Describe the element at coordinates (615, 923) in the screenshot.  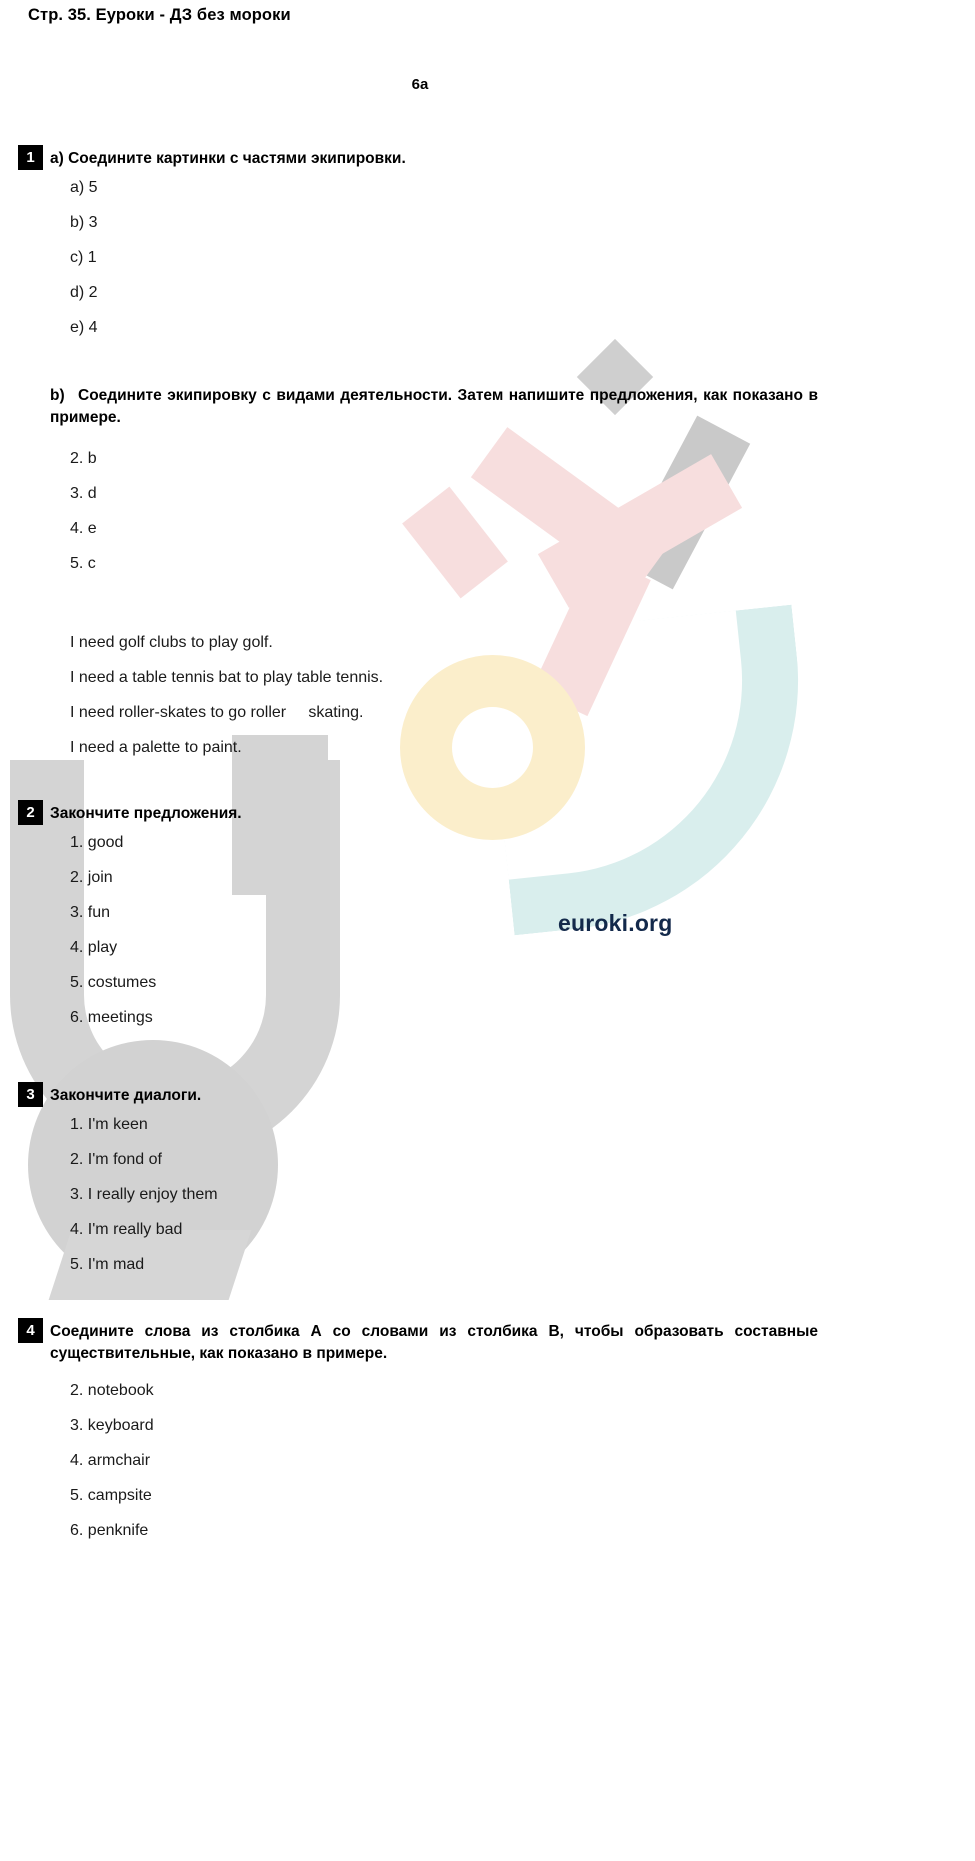
I see `brand-logo-text: euroki.org` at that location.